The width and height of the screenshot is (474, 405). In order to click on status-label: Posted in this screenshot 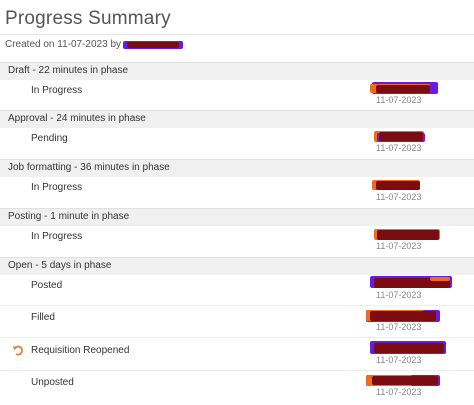, I will do `click(47, 285)`.